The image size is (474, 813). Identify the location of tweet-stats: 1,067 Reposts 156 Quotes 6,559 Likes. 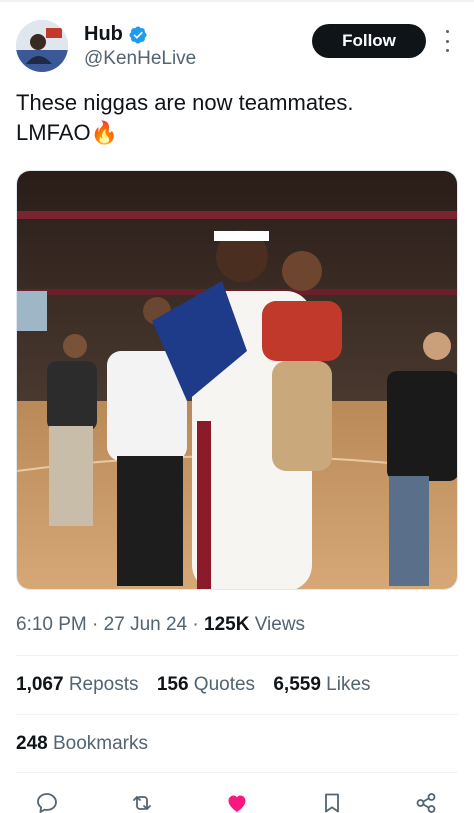
(200, 685).